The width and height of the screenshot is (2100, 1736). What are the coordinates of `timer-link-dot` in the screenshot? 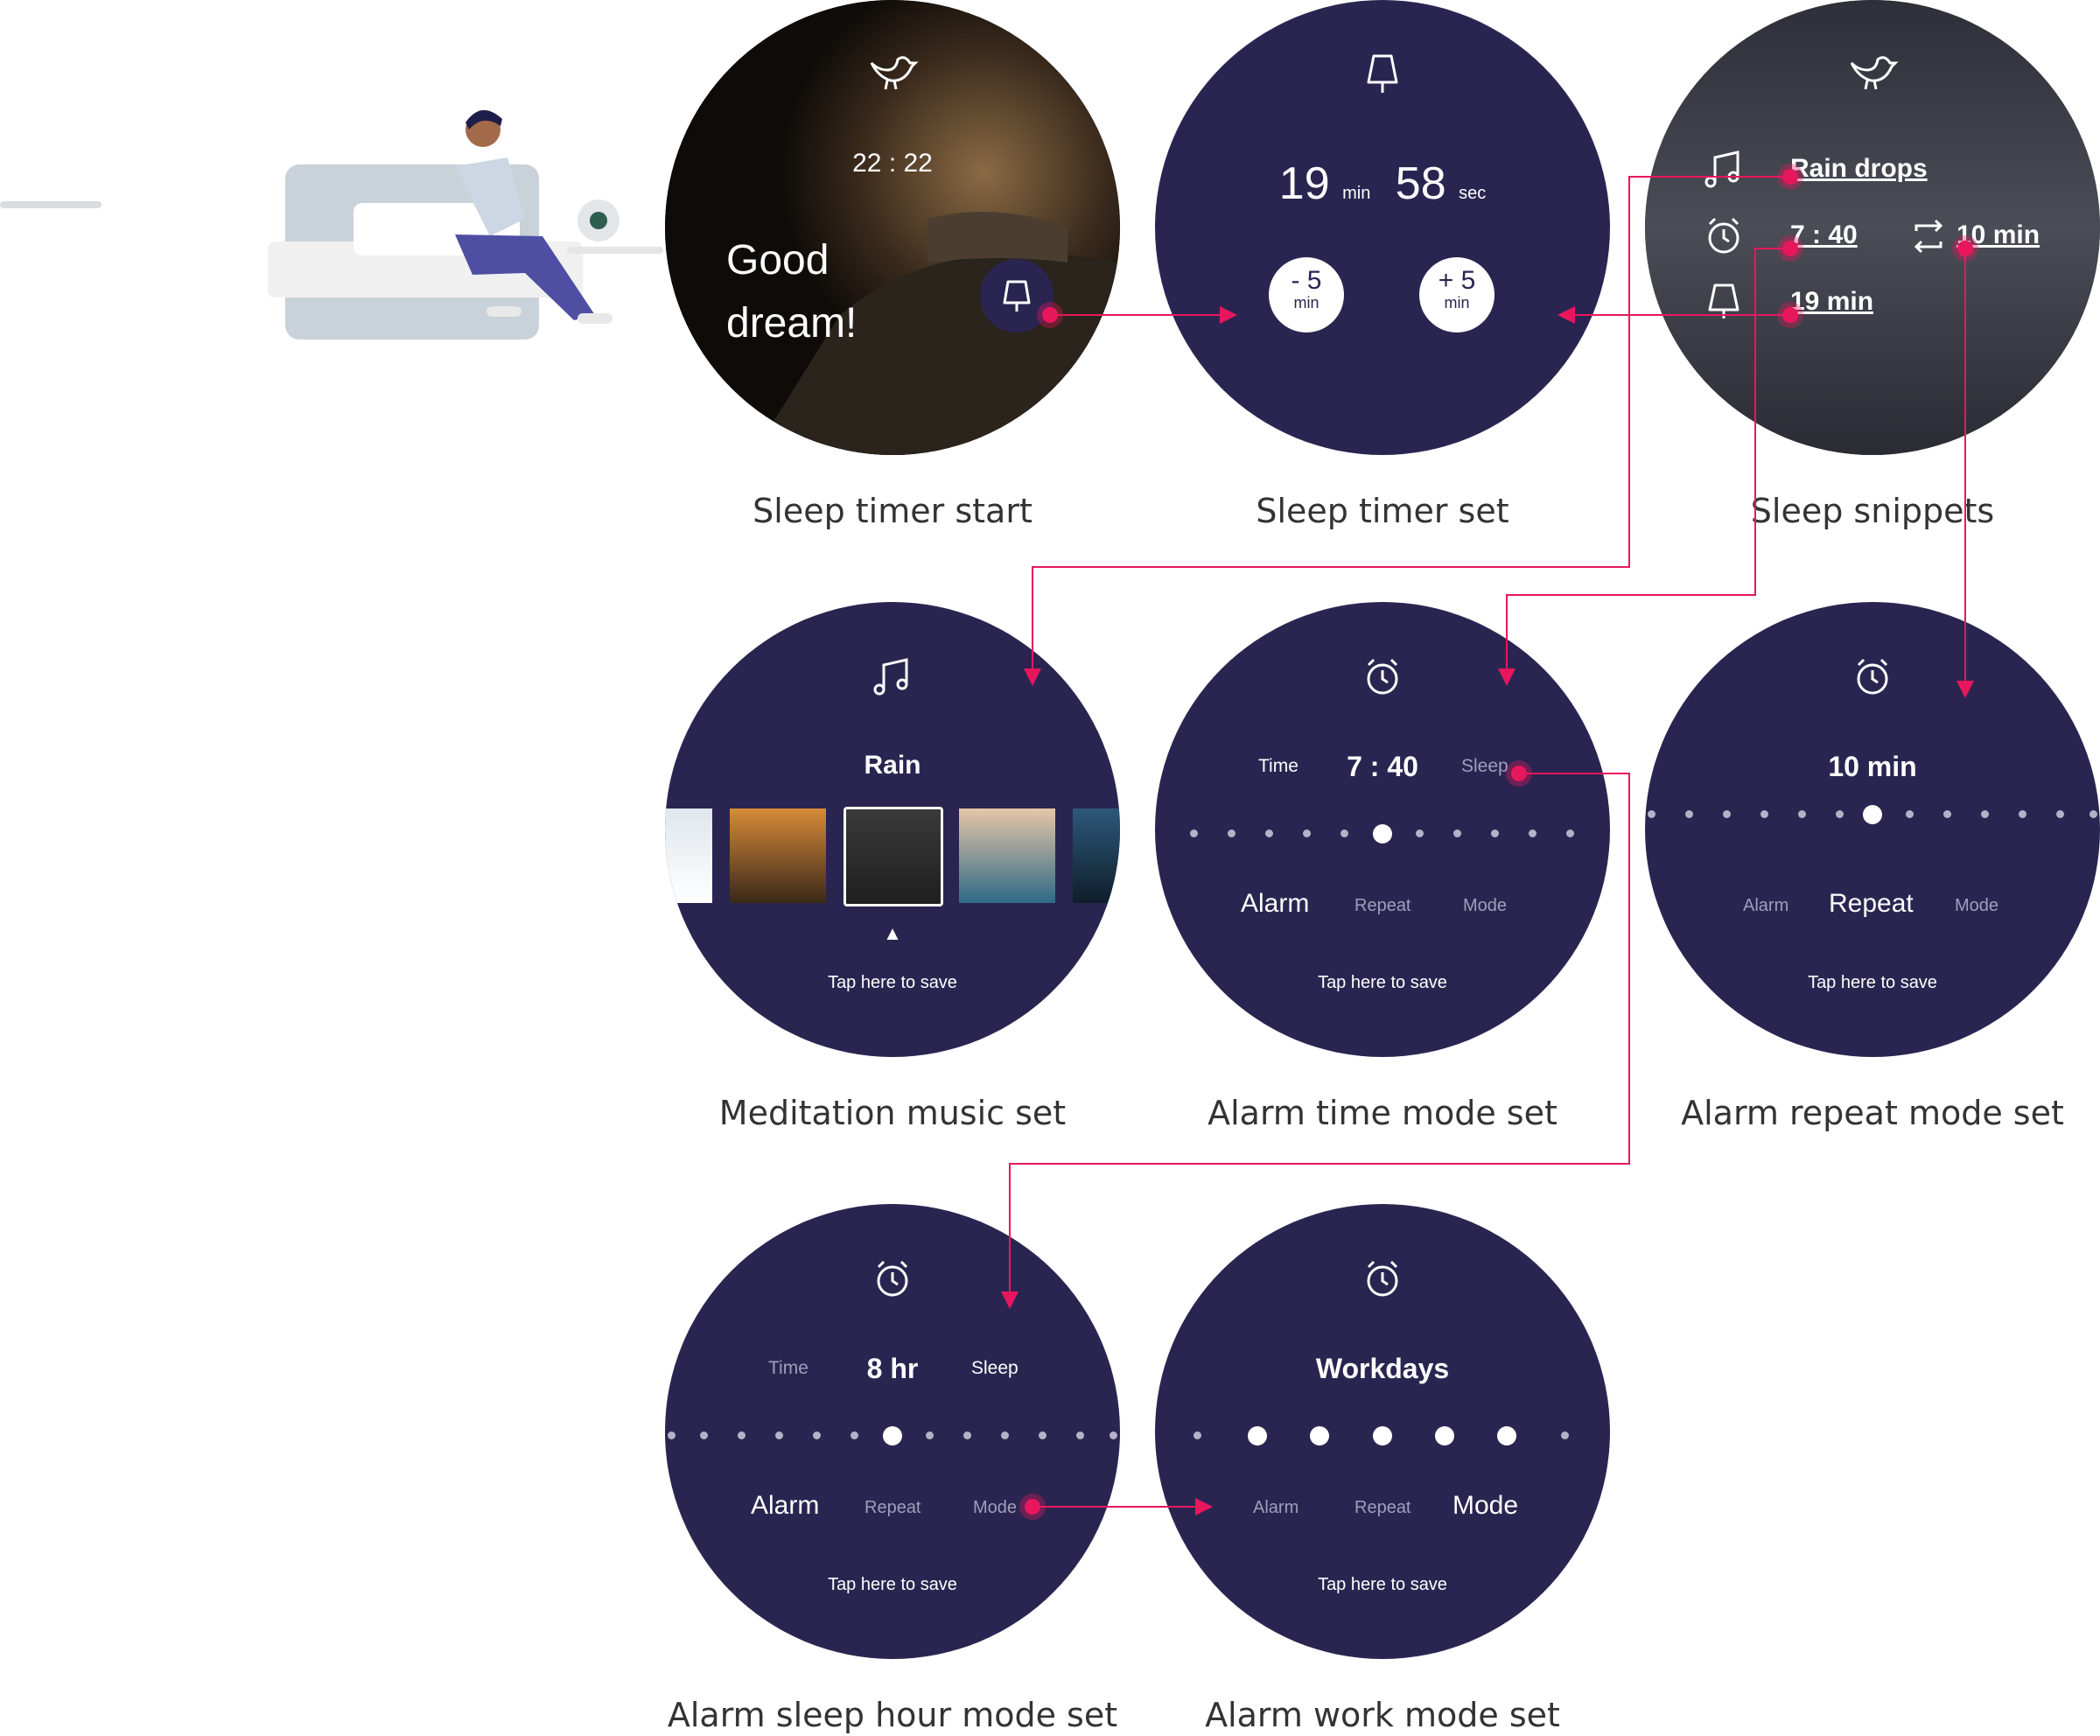 It's located at (1790, 315).